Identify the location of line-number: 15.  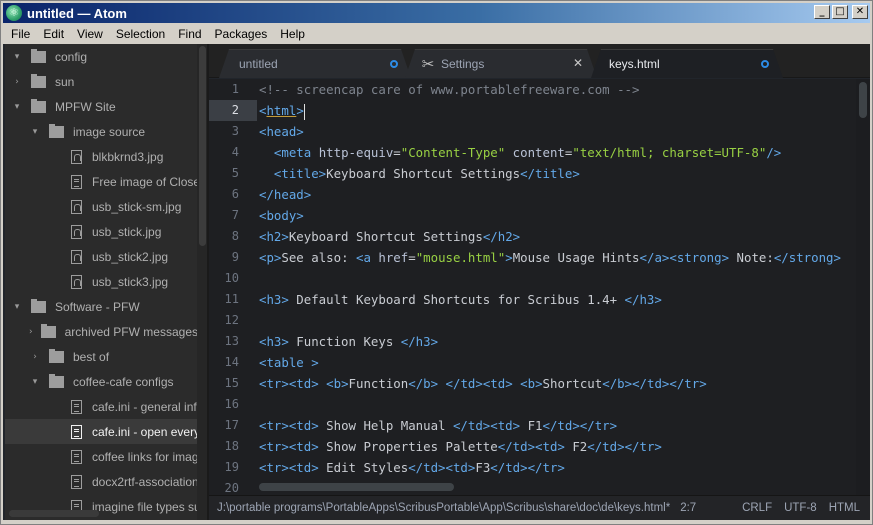
(224, 383).